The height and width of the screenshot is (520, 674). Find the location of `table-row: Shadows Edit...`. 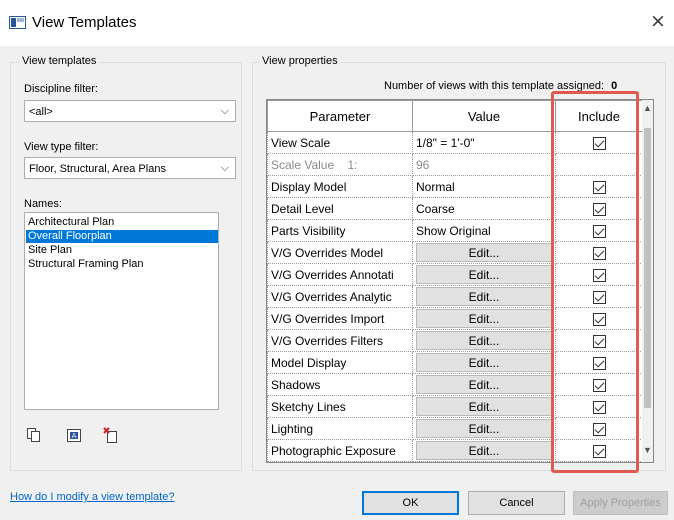

table-row: Shadows Edit... is located at coordinates (454, 384).